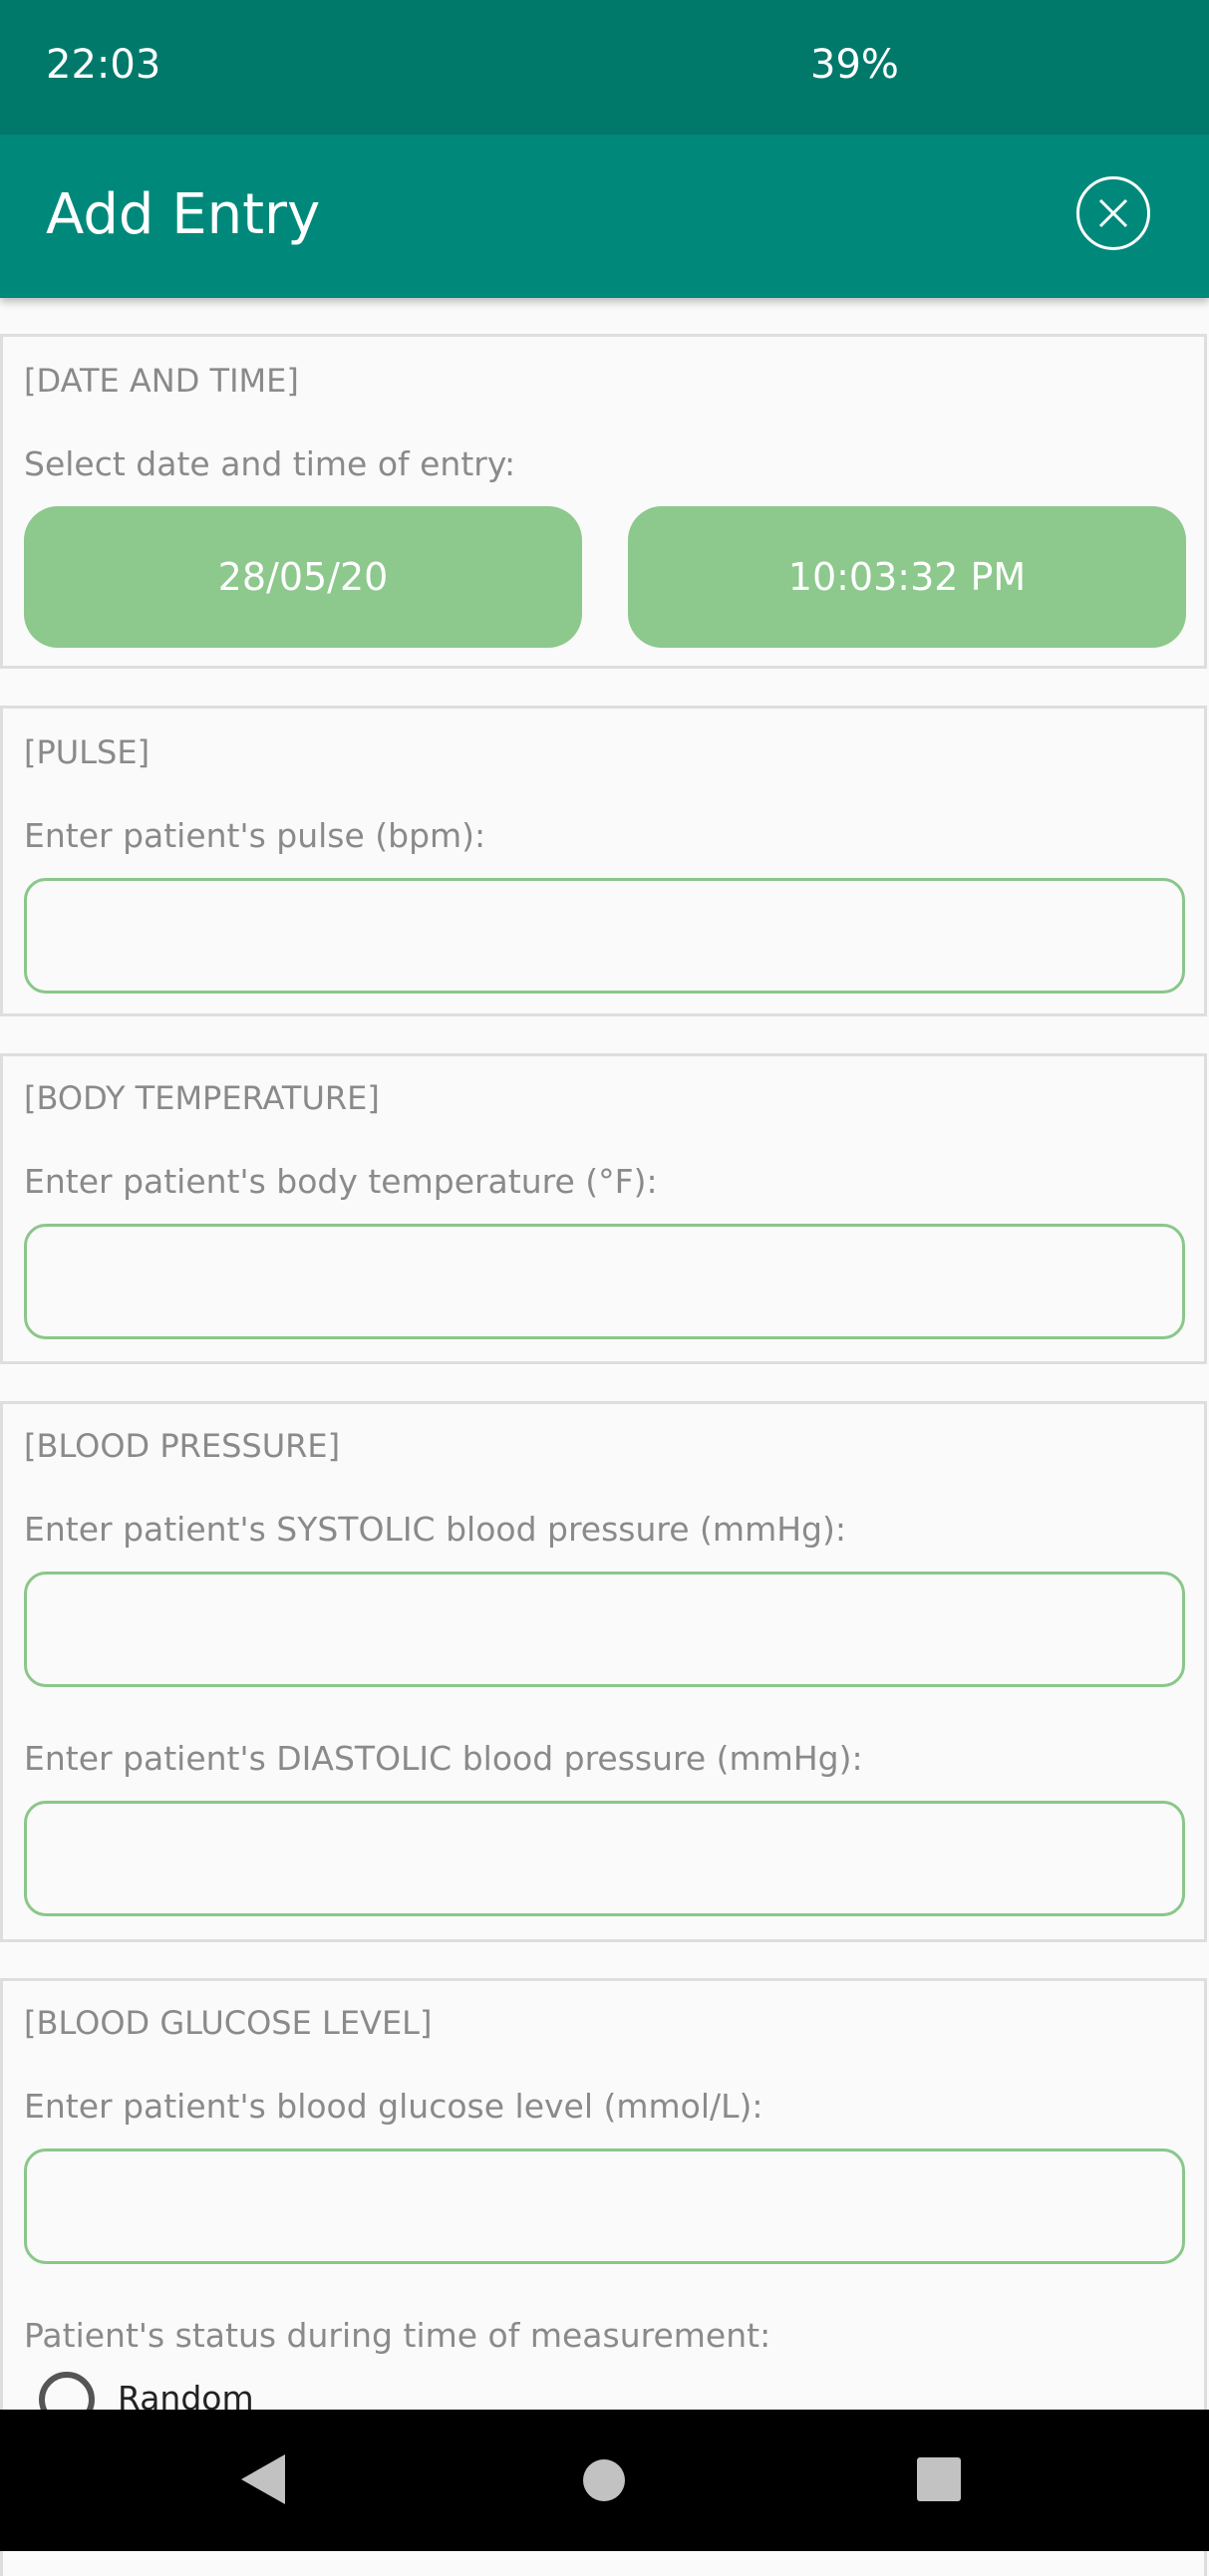  What do you see at coordinates (854, 65) in the screenshot?
I see `battery-level: 39%` at bounding box center [854, 65].